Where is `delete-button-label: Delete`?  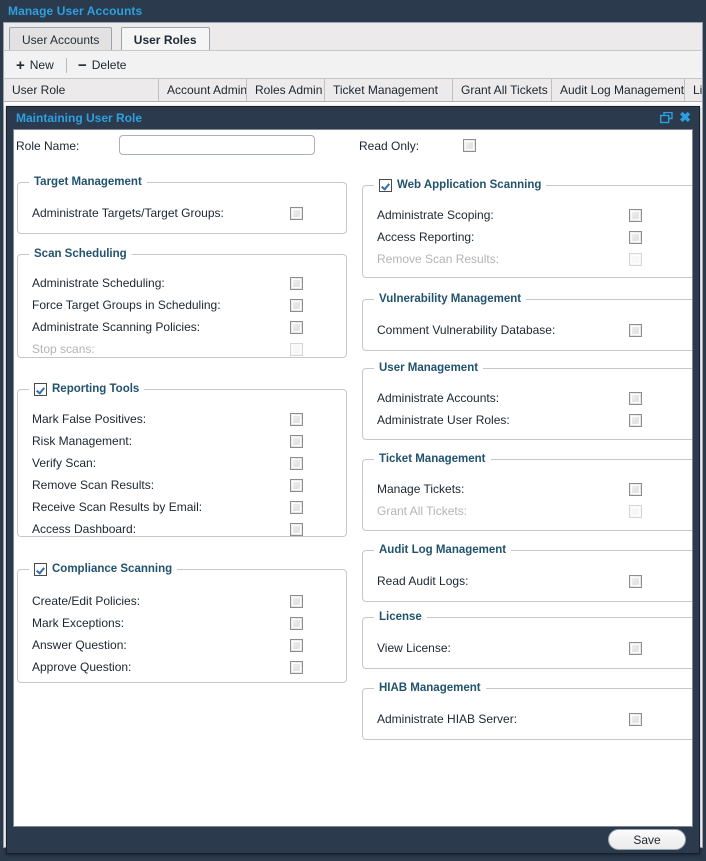
delete-button-label: Delete is located at coordinates (109, 65).